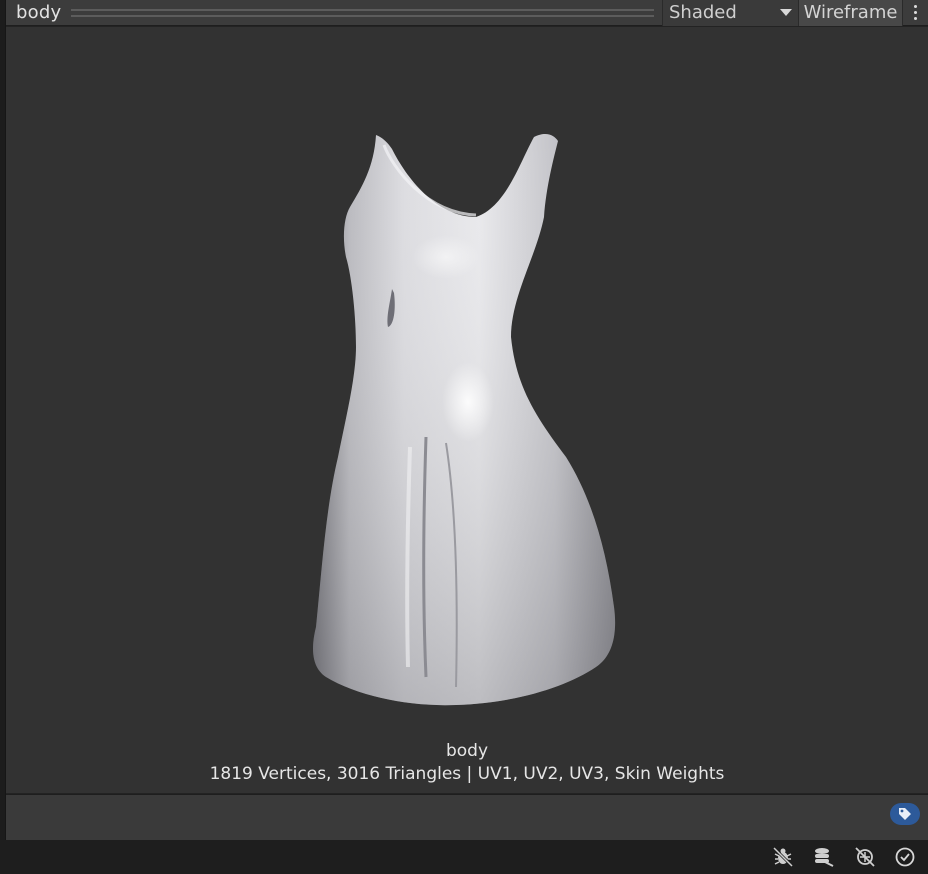 The height and width of the screenshot is (874, 928). I want to click on asset-labels-bar, so click(467, 817).